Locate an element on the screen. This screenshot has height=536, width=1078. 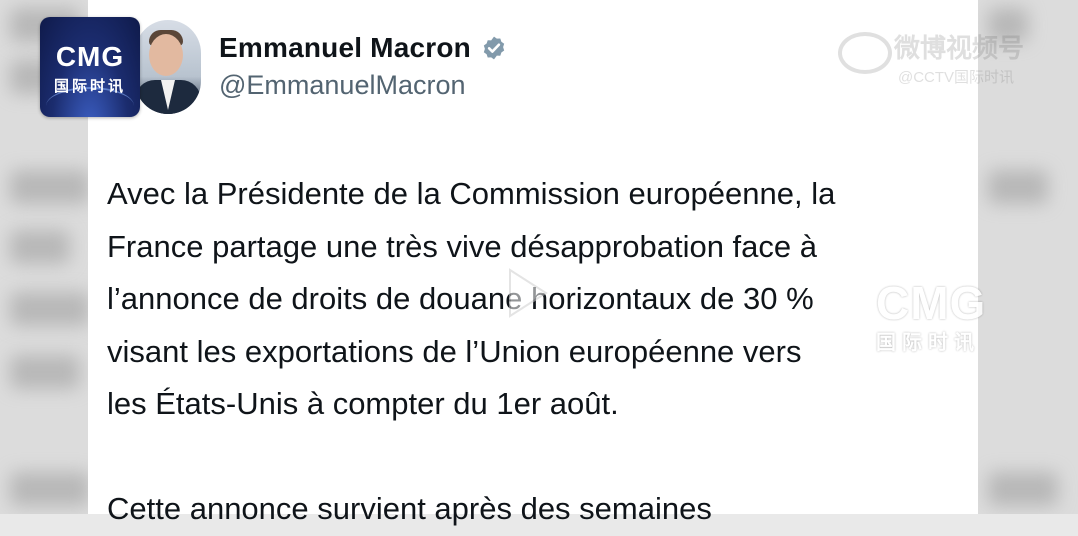
author-name: Emmanuel Macron is located at coordinates (345, 48).